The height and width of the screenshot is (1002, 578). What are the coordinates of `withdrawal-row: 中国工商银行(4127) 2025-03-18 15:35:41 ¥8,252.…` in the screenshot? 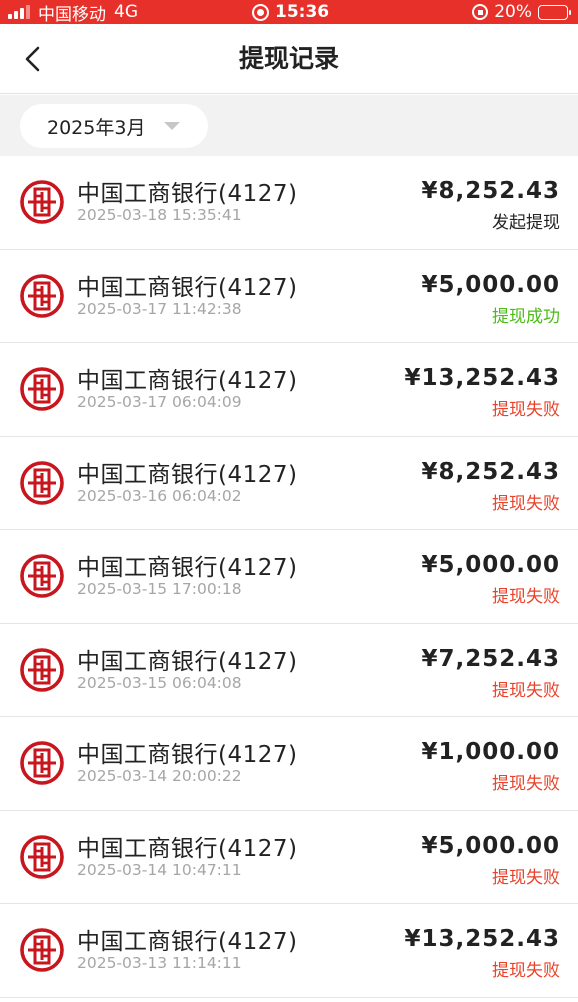 It's located at (289, 203).